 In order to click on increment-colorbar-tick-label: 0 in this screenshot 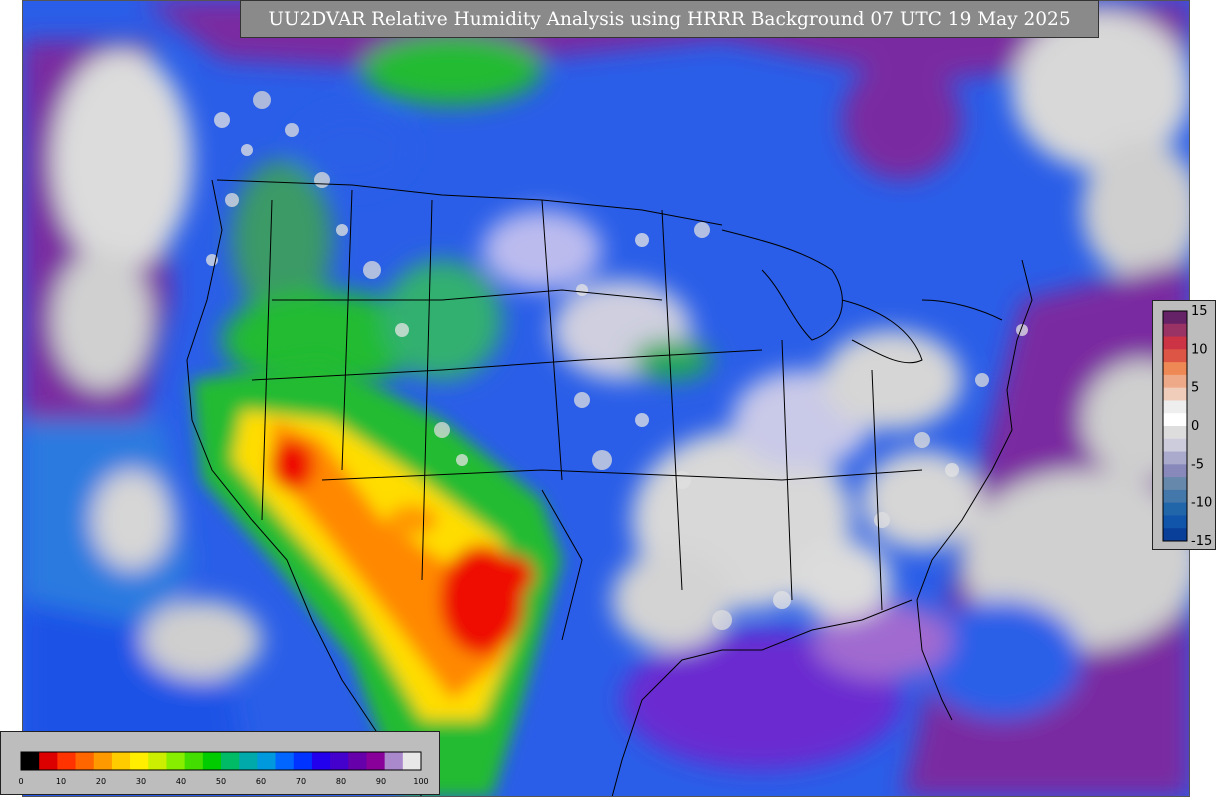, I will do `click(1195, 426)`.